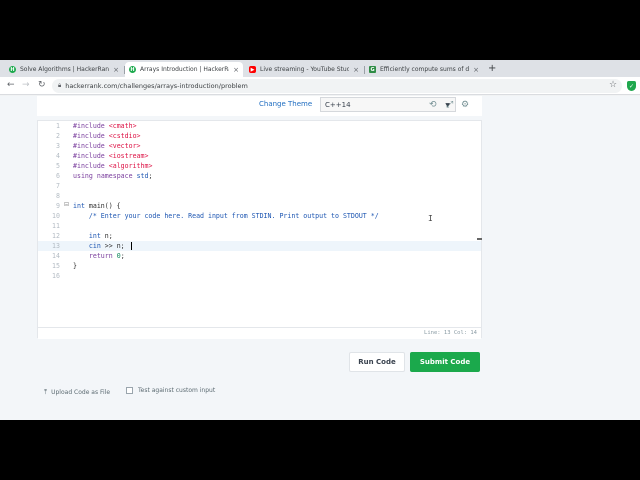 The height and width of the screenshot is (480, 640). Describe the element at coordinates (58, 156) in the screenshot. I see `line-number: 4` at that location.